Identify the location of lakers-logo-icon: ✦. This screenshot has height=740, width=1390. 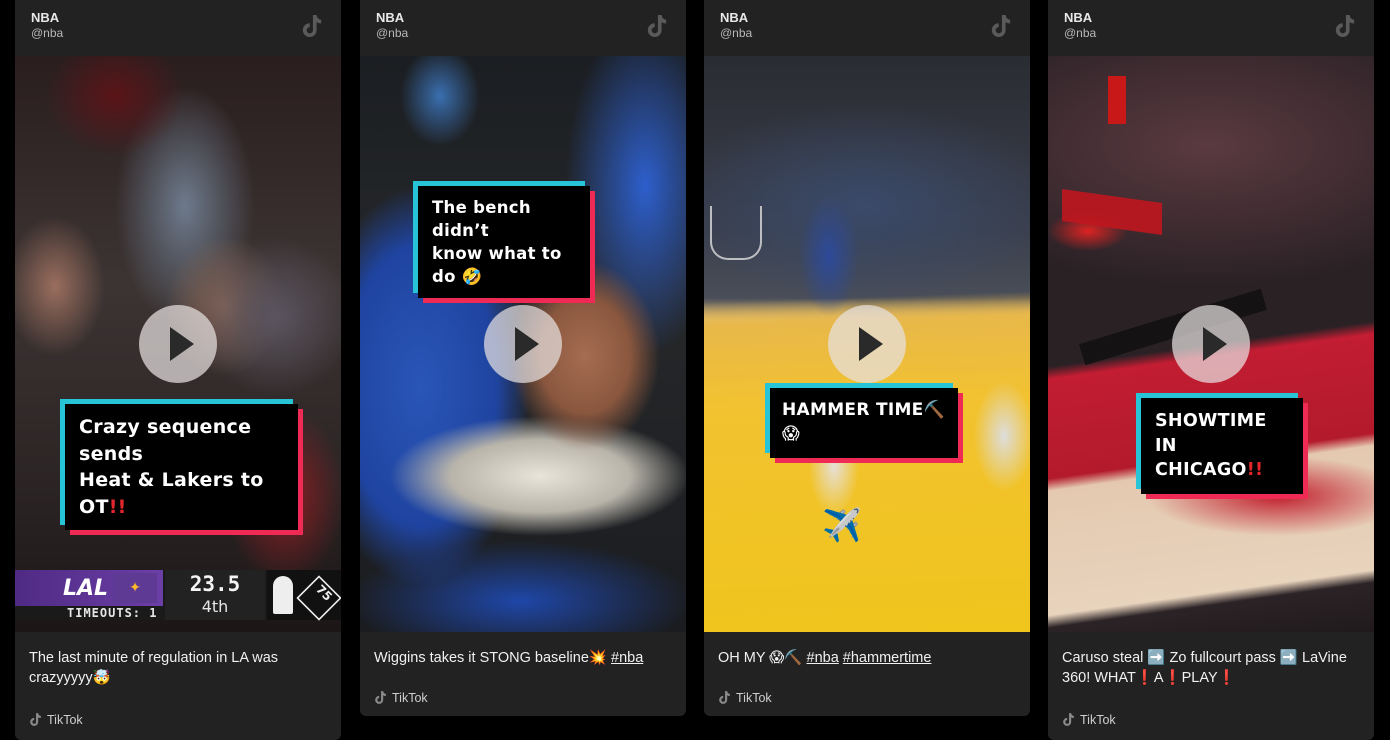
(135, 588).